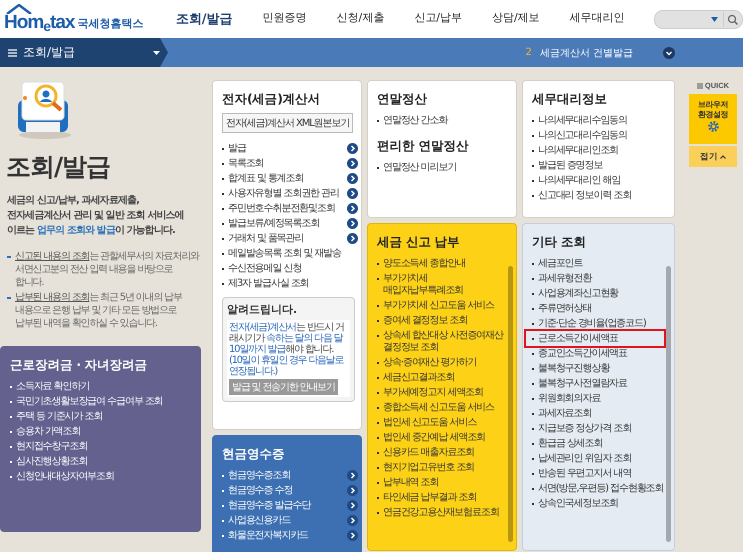 This screenshot has width=743, height=552. What do you see at coordinates (601, 504) in the screenshot?
I see `menu-link: 상속인국세정보조회` at bounding box center [601, 504].